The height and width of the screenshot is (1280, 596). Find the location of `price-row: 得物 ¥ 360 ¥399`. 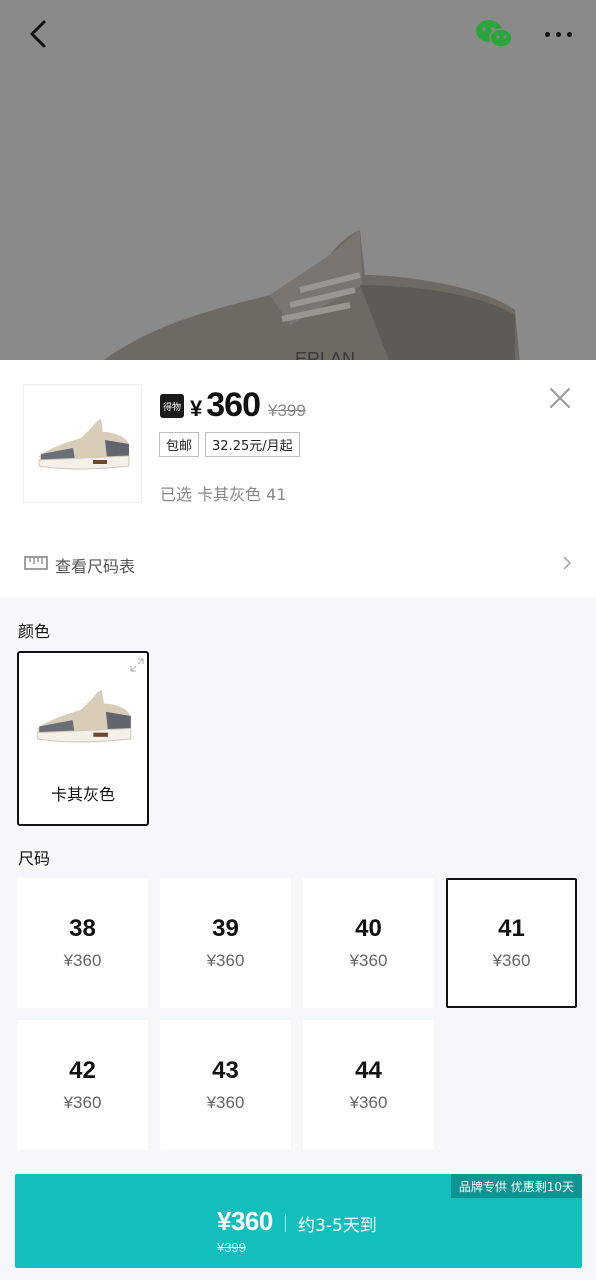

price-row: 得物 ¥ 360 ¥399 is located at coordinates (233, 406).